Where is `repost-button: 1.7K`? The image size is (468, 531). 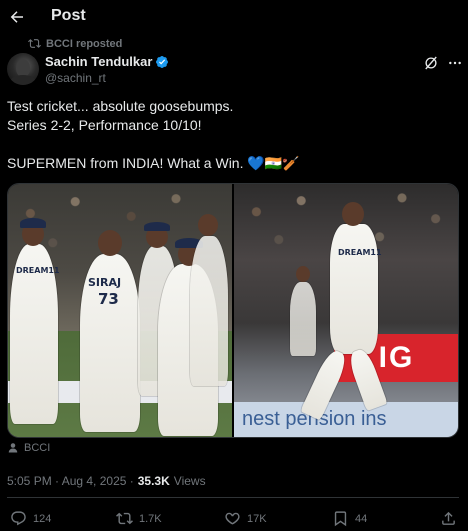 repost-button: 1.7K is located at coordinates (139, 518).